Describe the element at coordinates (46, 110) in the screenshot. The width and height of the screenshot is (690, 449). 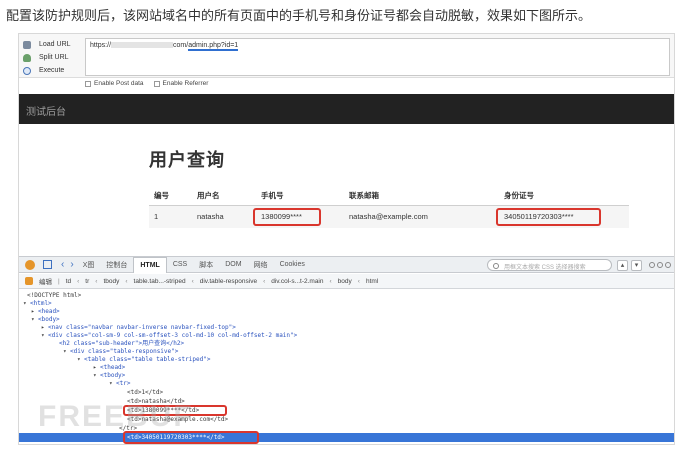
I see `site-brand: 测试后台` at that location.